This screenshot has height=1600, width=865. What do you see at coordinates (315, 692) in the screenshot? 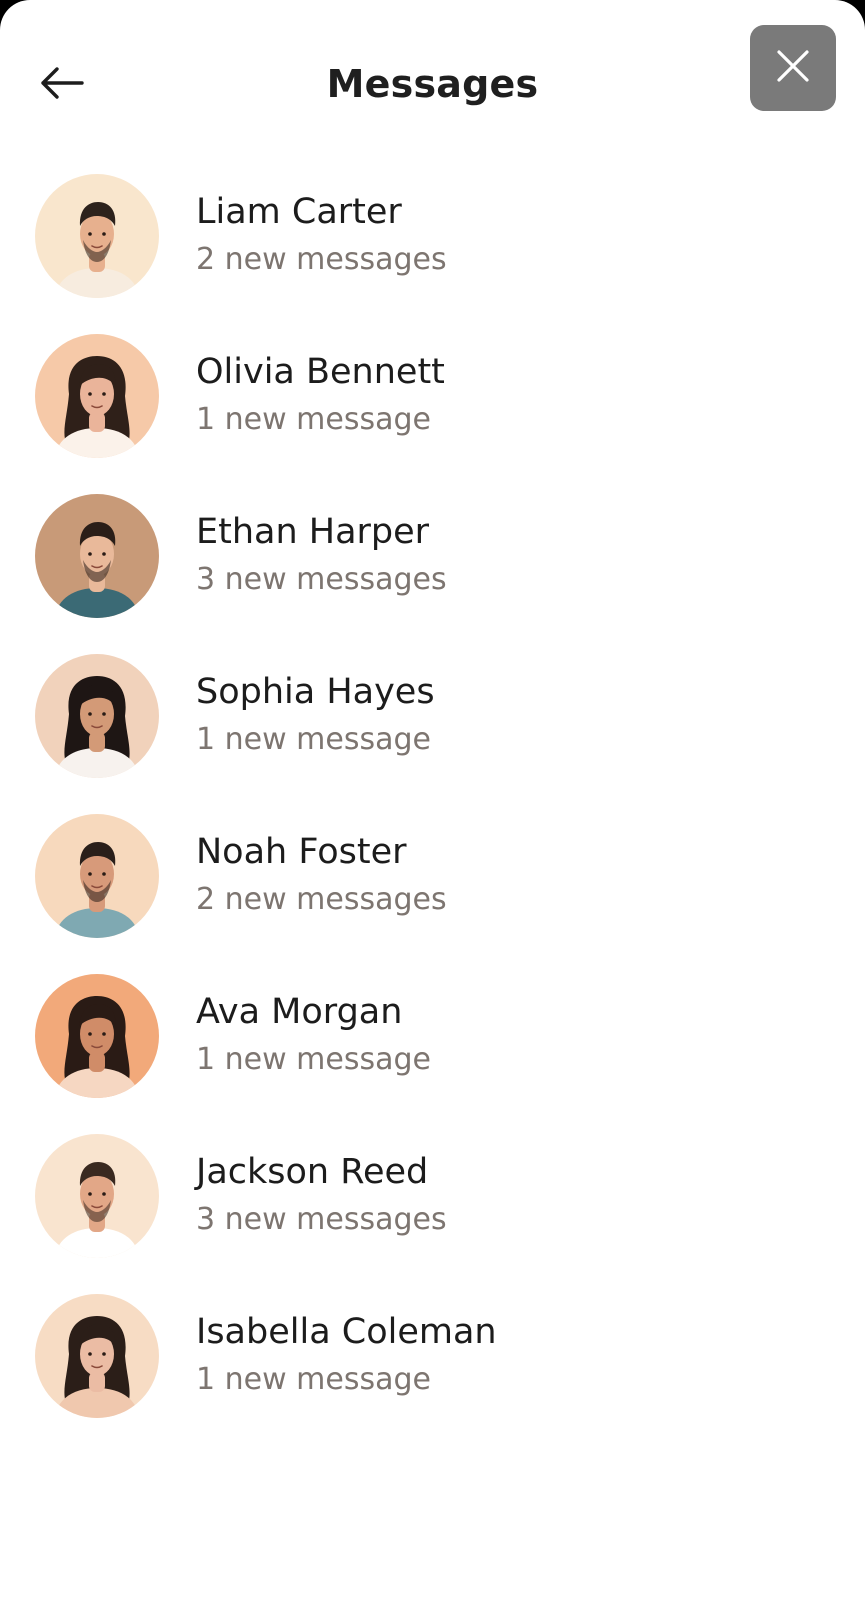
I see `contact-name: Sophia Hayes` at bounding box center [315, 692].